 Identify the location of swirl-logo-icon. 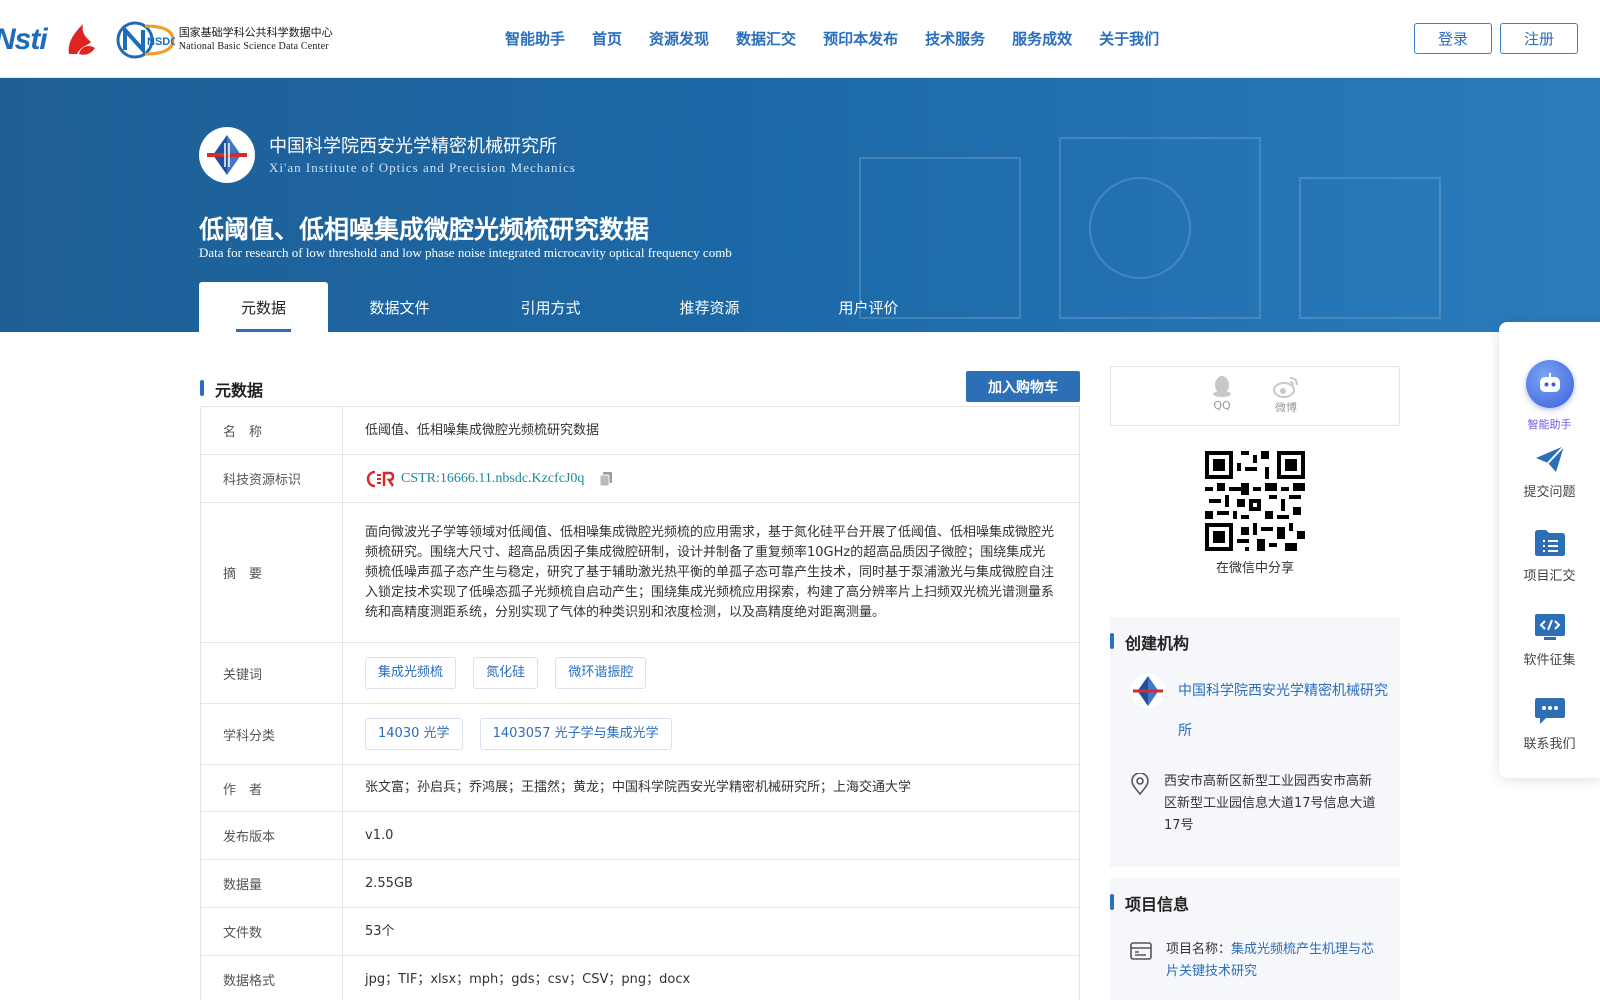
(81, 40).